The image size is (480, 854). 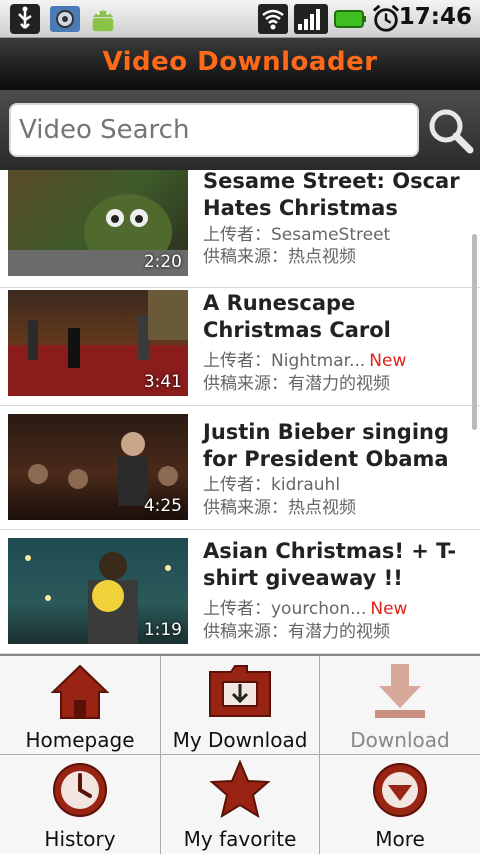 I want to click on clock-icon, so click(x=80, y=790).